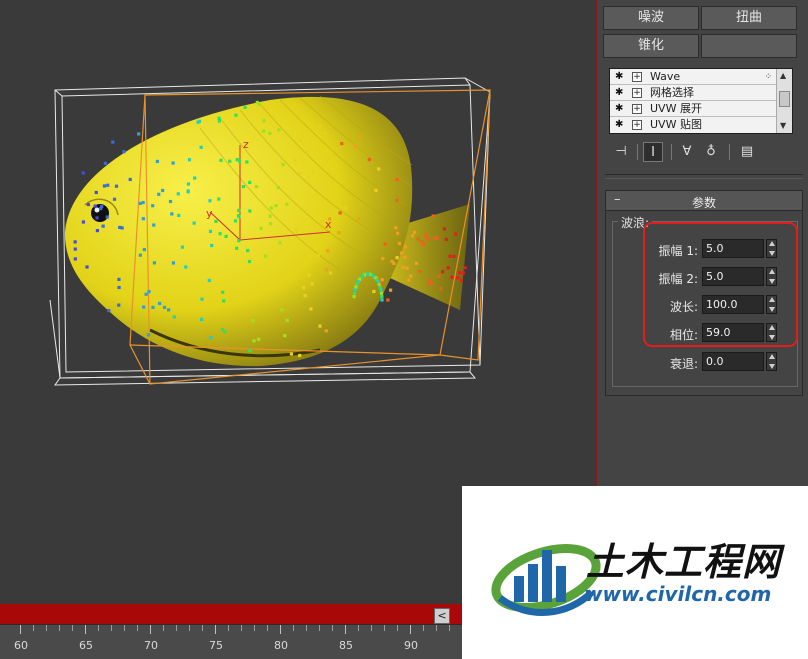 The width and height of the screenshot is (808, 659). What do you see at coordinates (231, 614) in the screenshot?
I see `time-slider-track` at bounding box center [231, 614].